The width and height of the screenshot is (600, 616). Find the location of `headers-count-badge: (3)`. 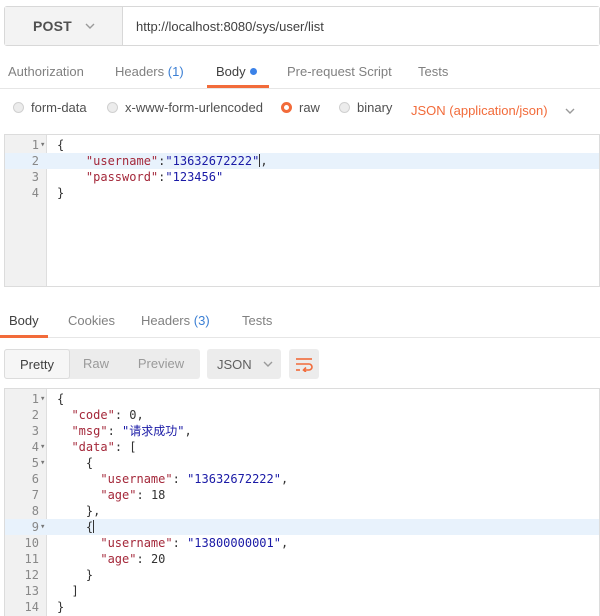

headers-count-badge: (3) is located at coordinates (201, 320).